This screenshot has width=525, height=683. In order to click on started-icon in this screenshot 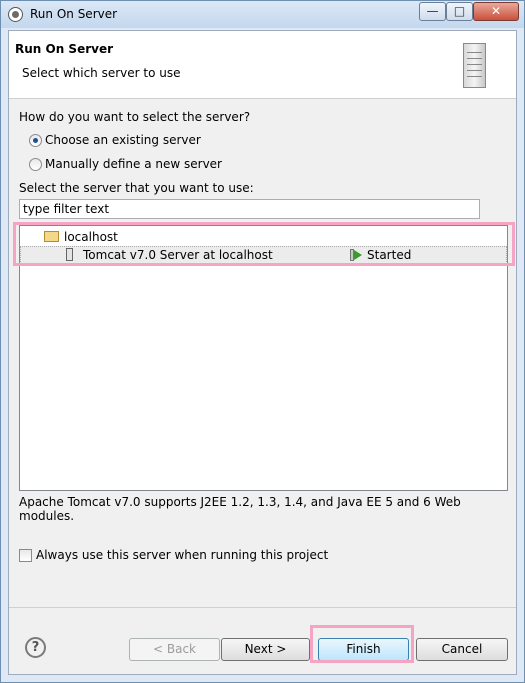, I will do `click(358, 255)`.